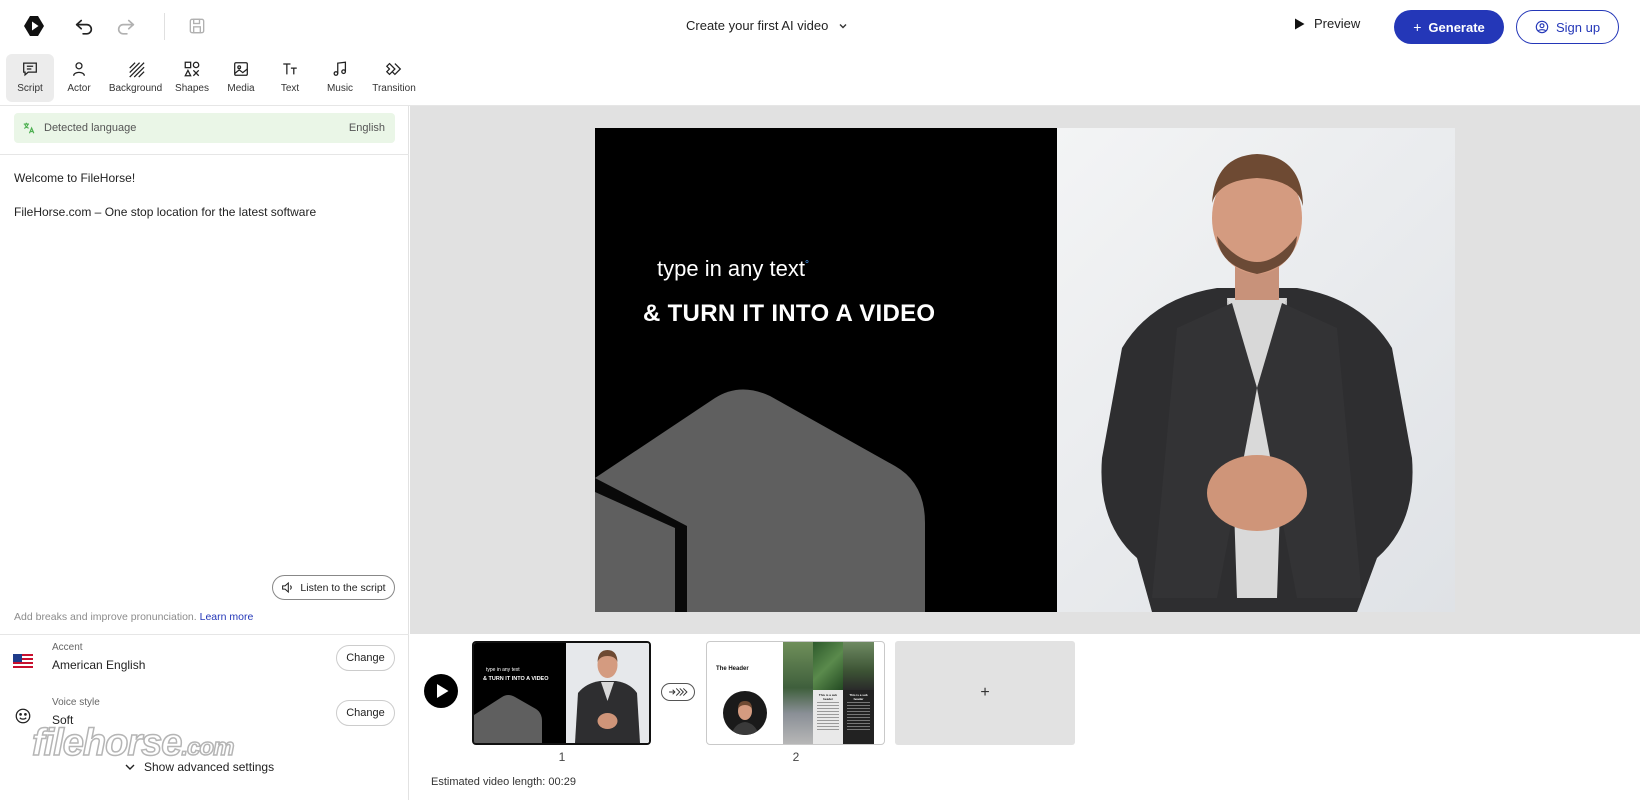 The height and width of the screenshot is (800, 1640). Describe the element at coordinates (227, 617) in the screenshot. I see `learn-more-link: Learn more` at that location.